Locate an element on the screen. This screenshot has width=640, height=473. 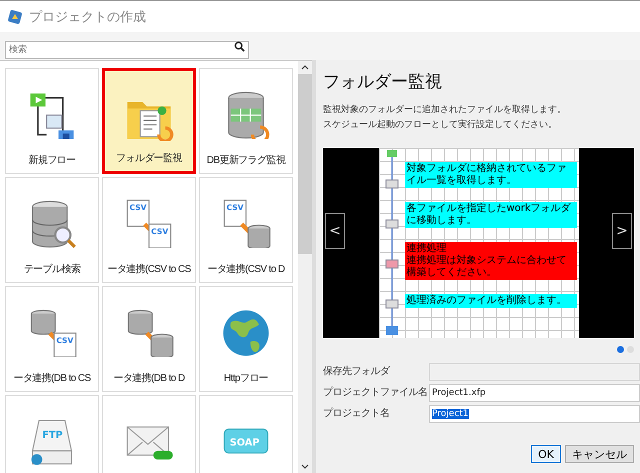
dialog-button: キャンセル is located at coordinates (599, 454).